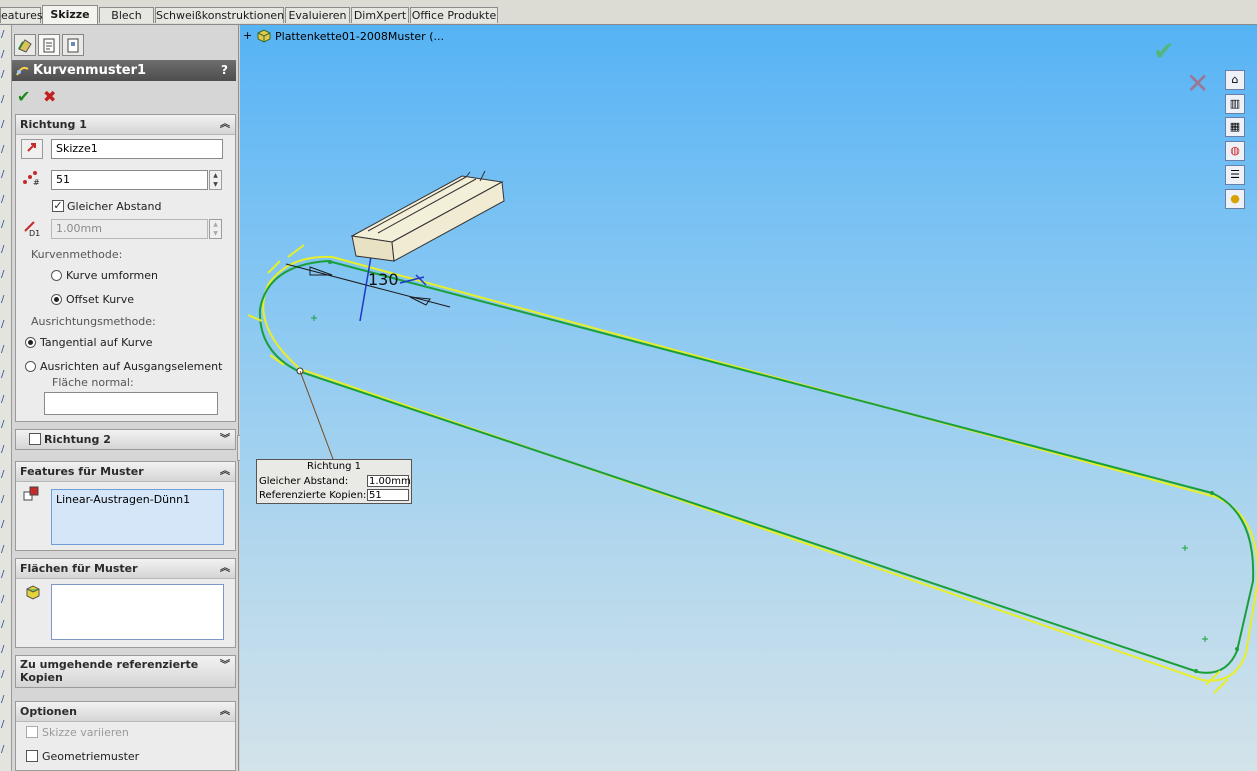 Image resolution: width=1257 pixels, height=771 pixels. I want to click on spacing-input: 1.00mm, so click(129, 229).